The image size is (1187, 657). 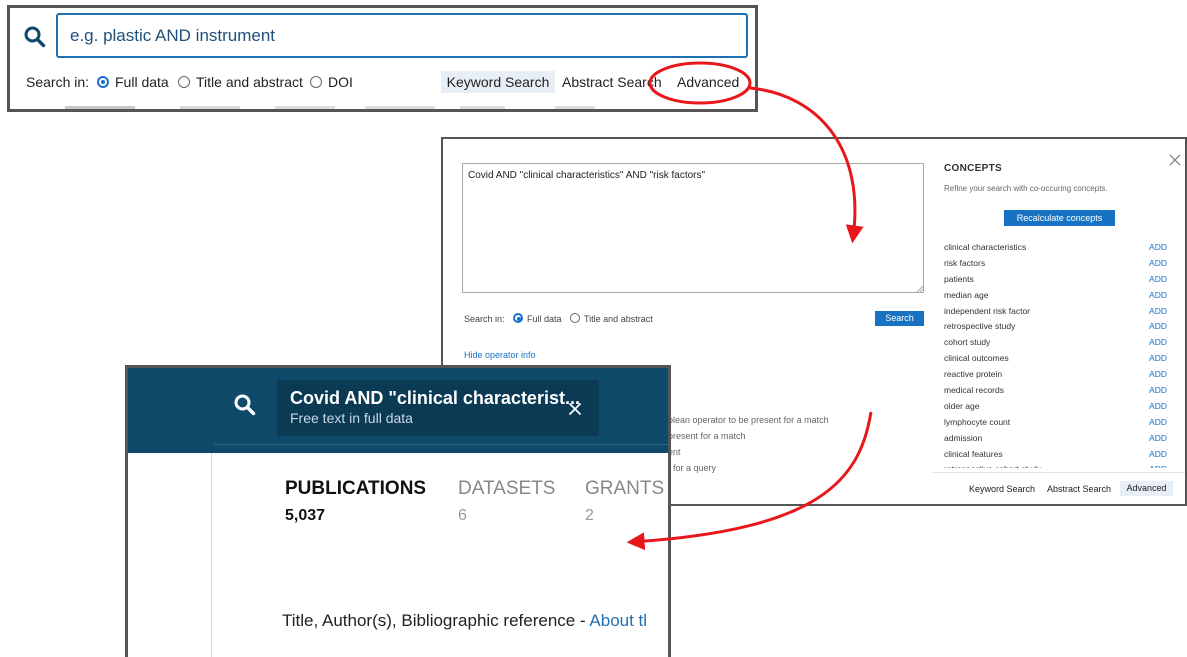 What do you see at coordinates (330, 107) in the screenshot?
I see `faded-tab-row` at bounding box center [330, 107].